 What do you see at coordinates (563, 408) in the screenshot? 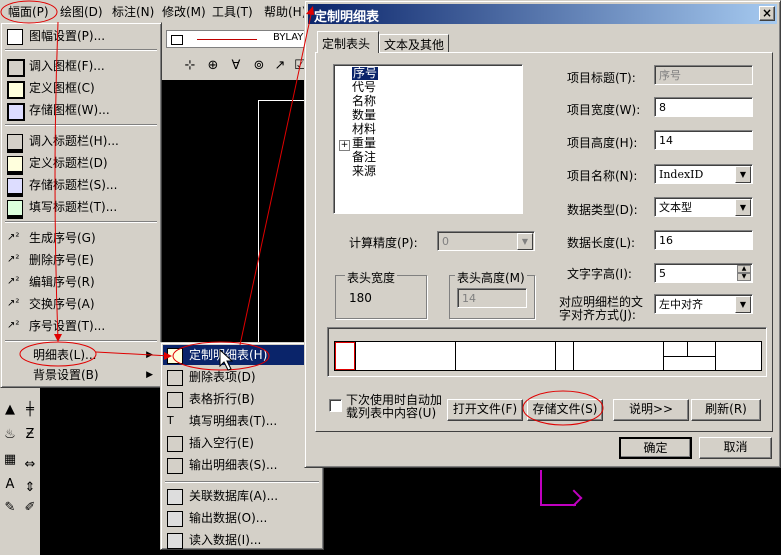
I see `annotation-circle-save-file` at bounding box center [563, 408].